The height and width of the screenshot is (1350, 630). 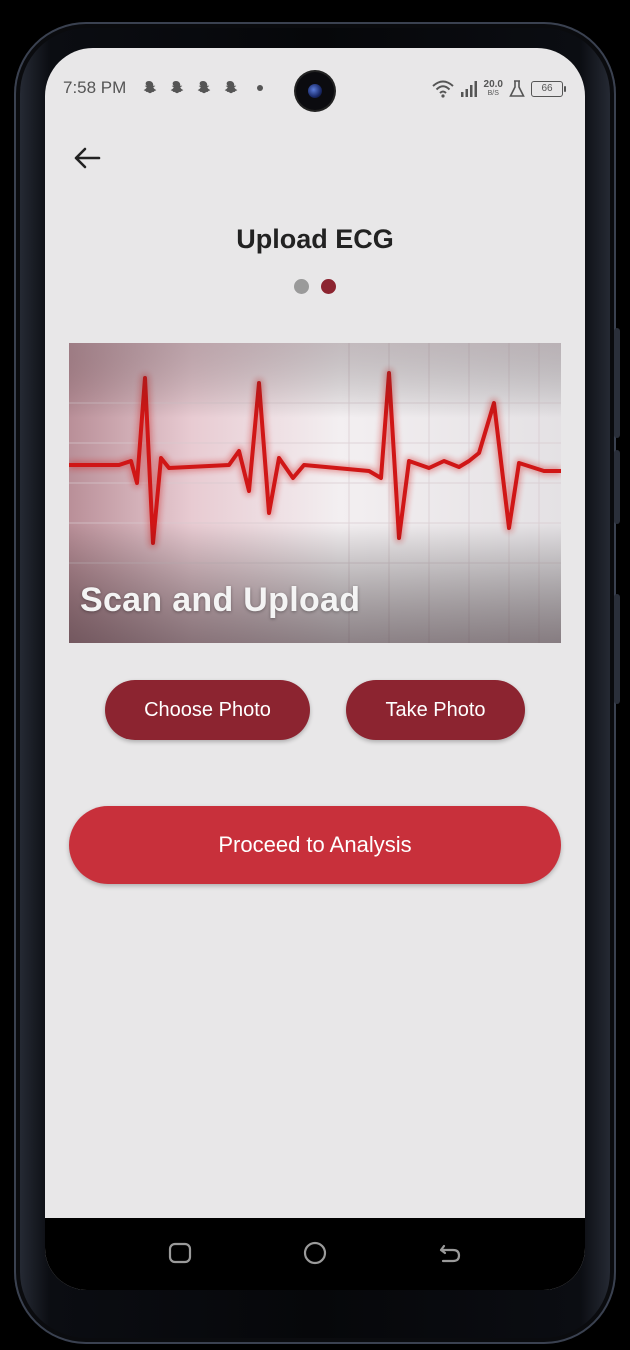 I want to click on flask-icon, so click(x=517, y=88).